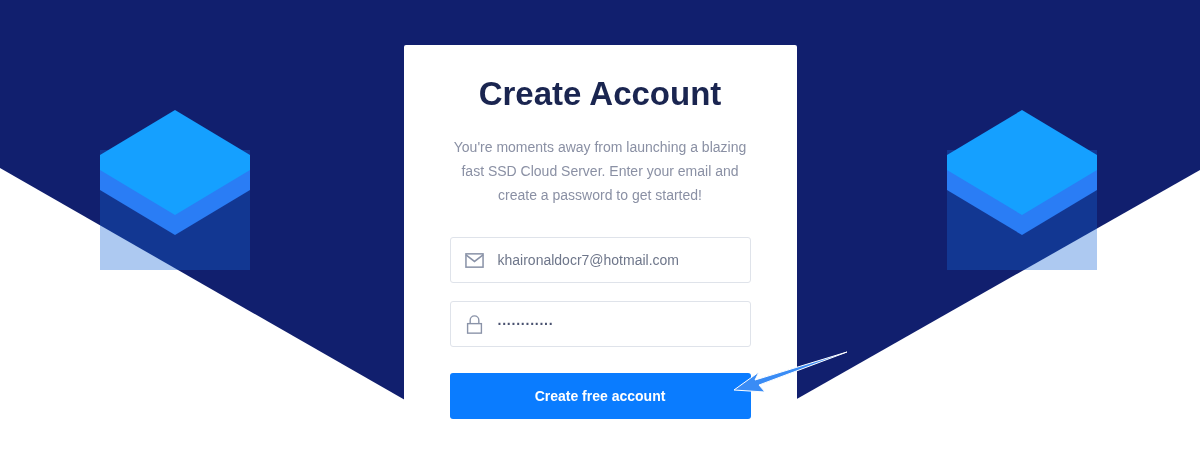  I want to click on lock-icon, so click(474, 324).